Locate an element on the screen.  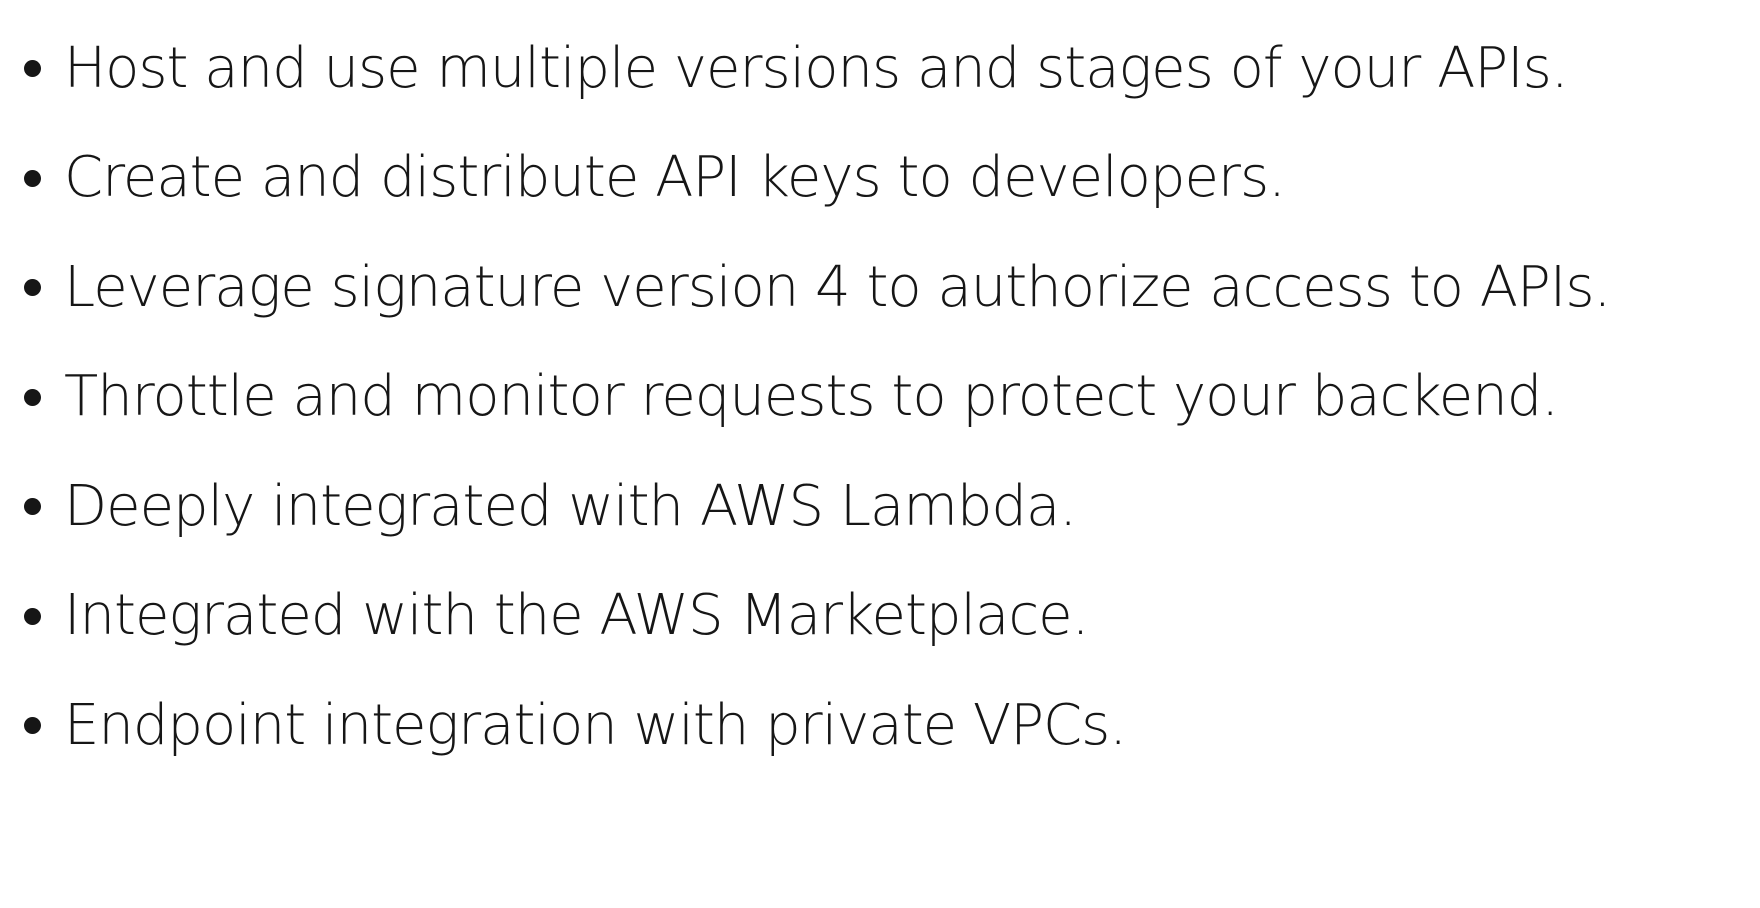
list-item: Deeply integrated with AWS Lambda. is located at coordinates (880, 507).